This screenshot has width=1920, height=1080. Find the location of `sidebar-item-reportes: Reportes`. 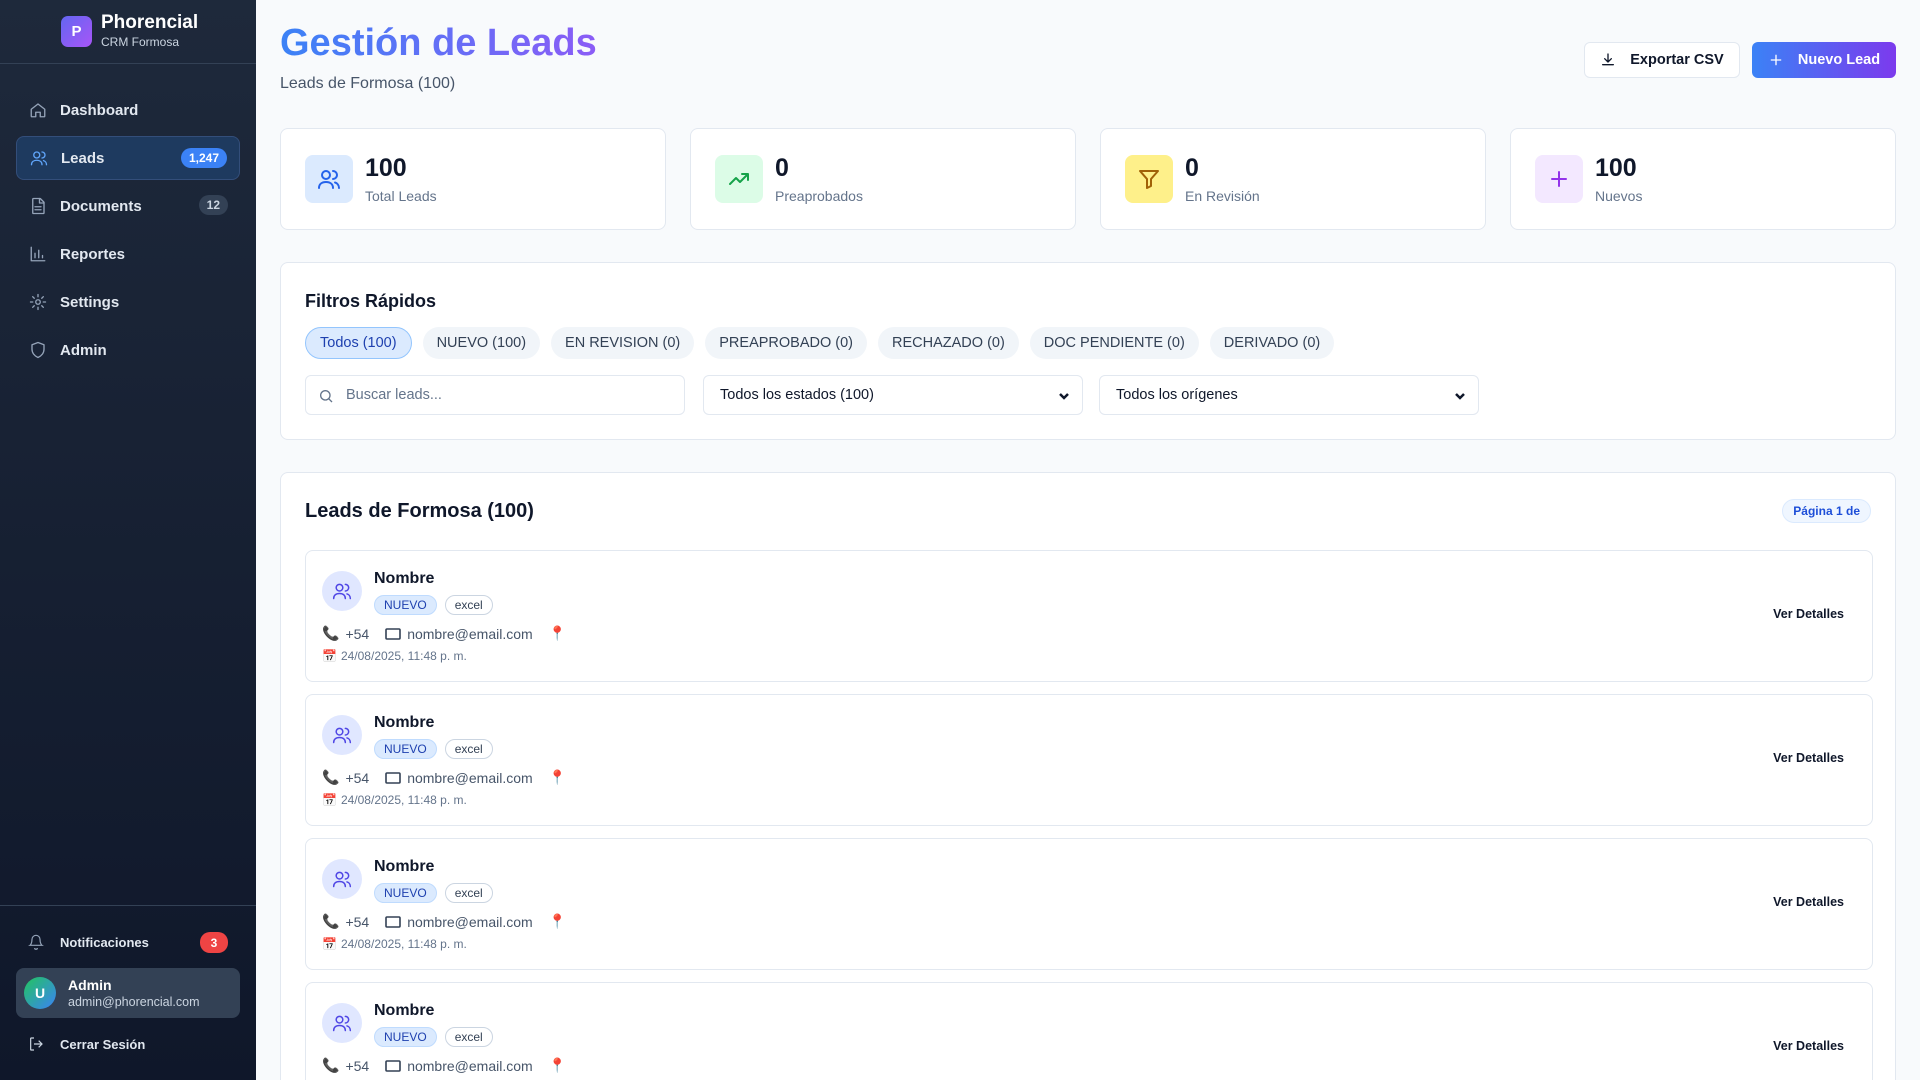

sidebar-item-reportes: Reportes is located at coordinates (128, 254).